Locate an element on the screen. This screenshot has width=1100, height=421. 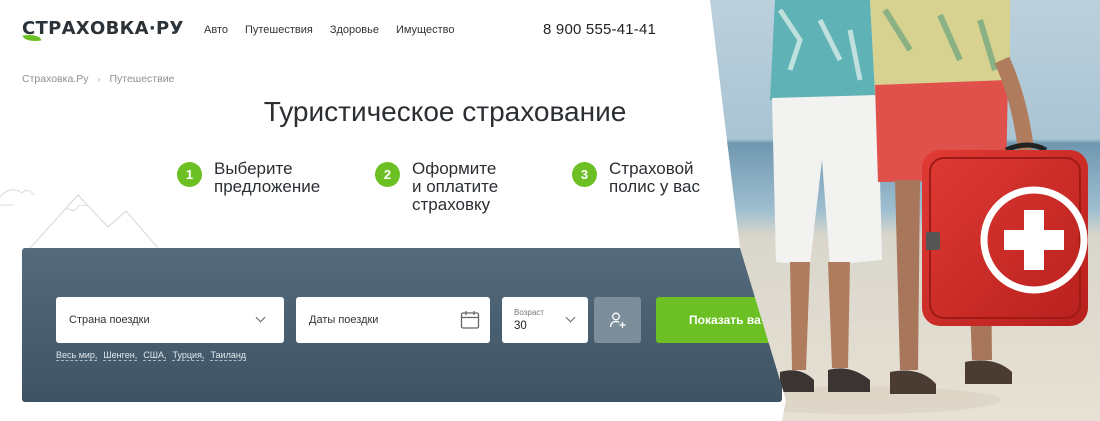
step-2: 2 Оформите и оплатите страховку is located at coordinates (436, 187).